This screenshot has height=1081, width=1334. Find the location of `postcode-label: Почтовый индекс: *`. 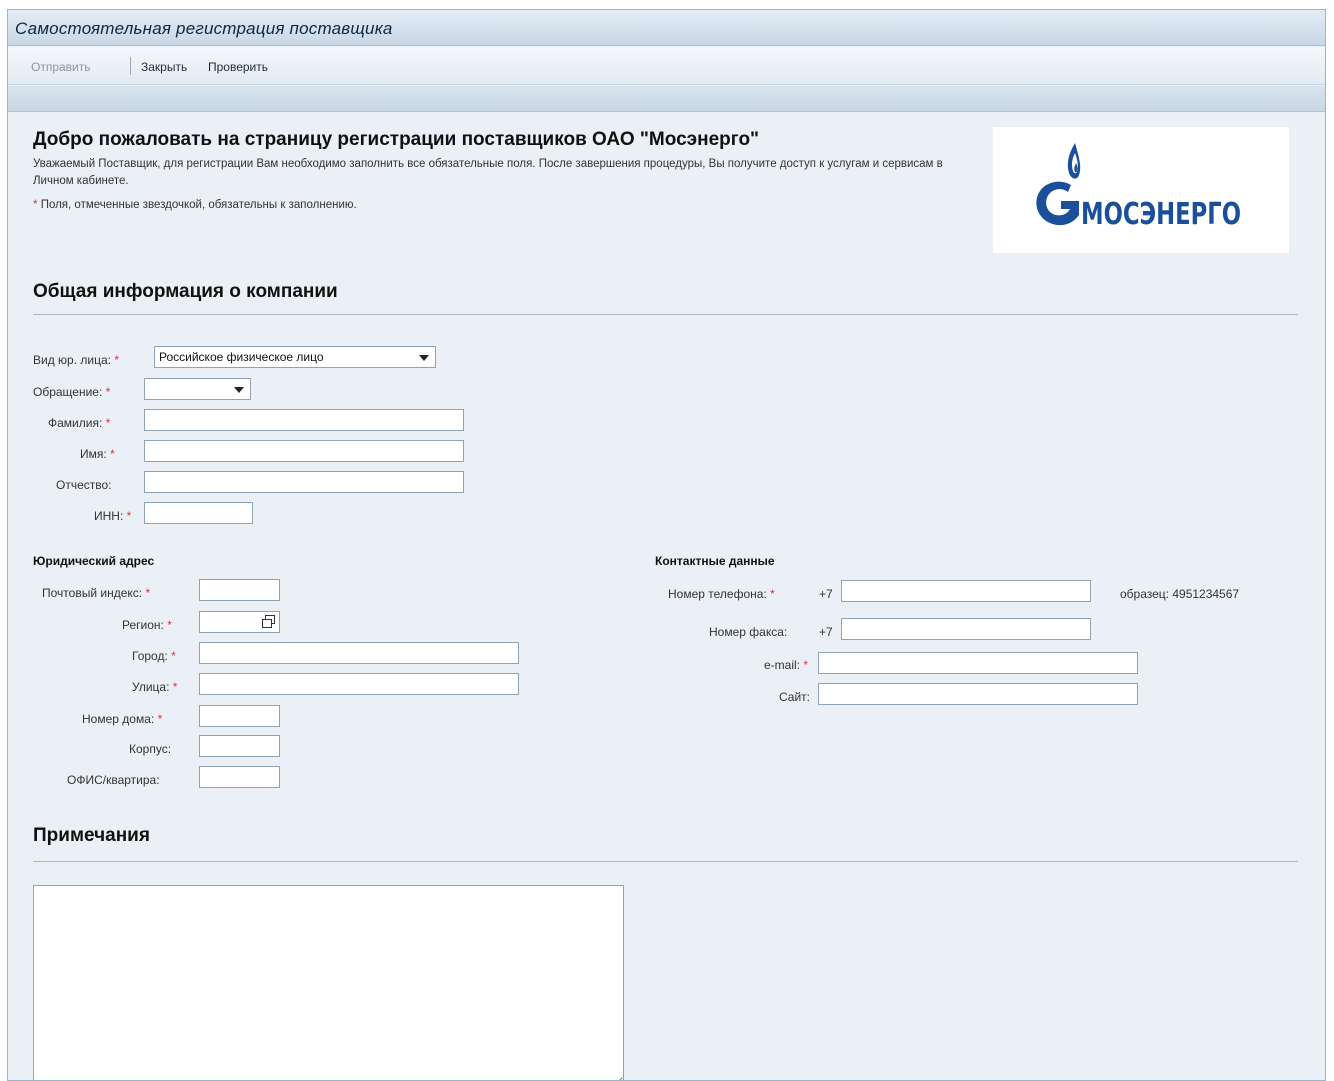

postcode-label: Почтовый индекс: * is located at coordinates (96, 593).